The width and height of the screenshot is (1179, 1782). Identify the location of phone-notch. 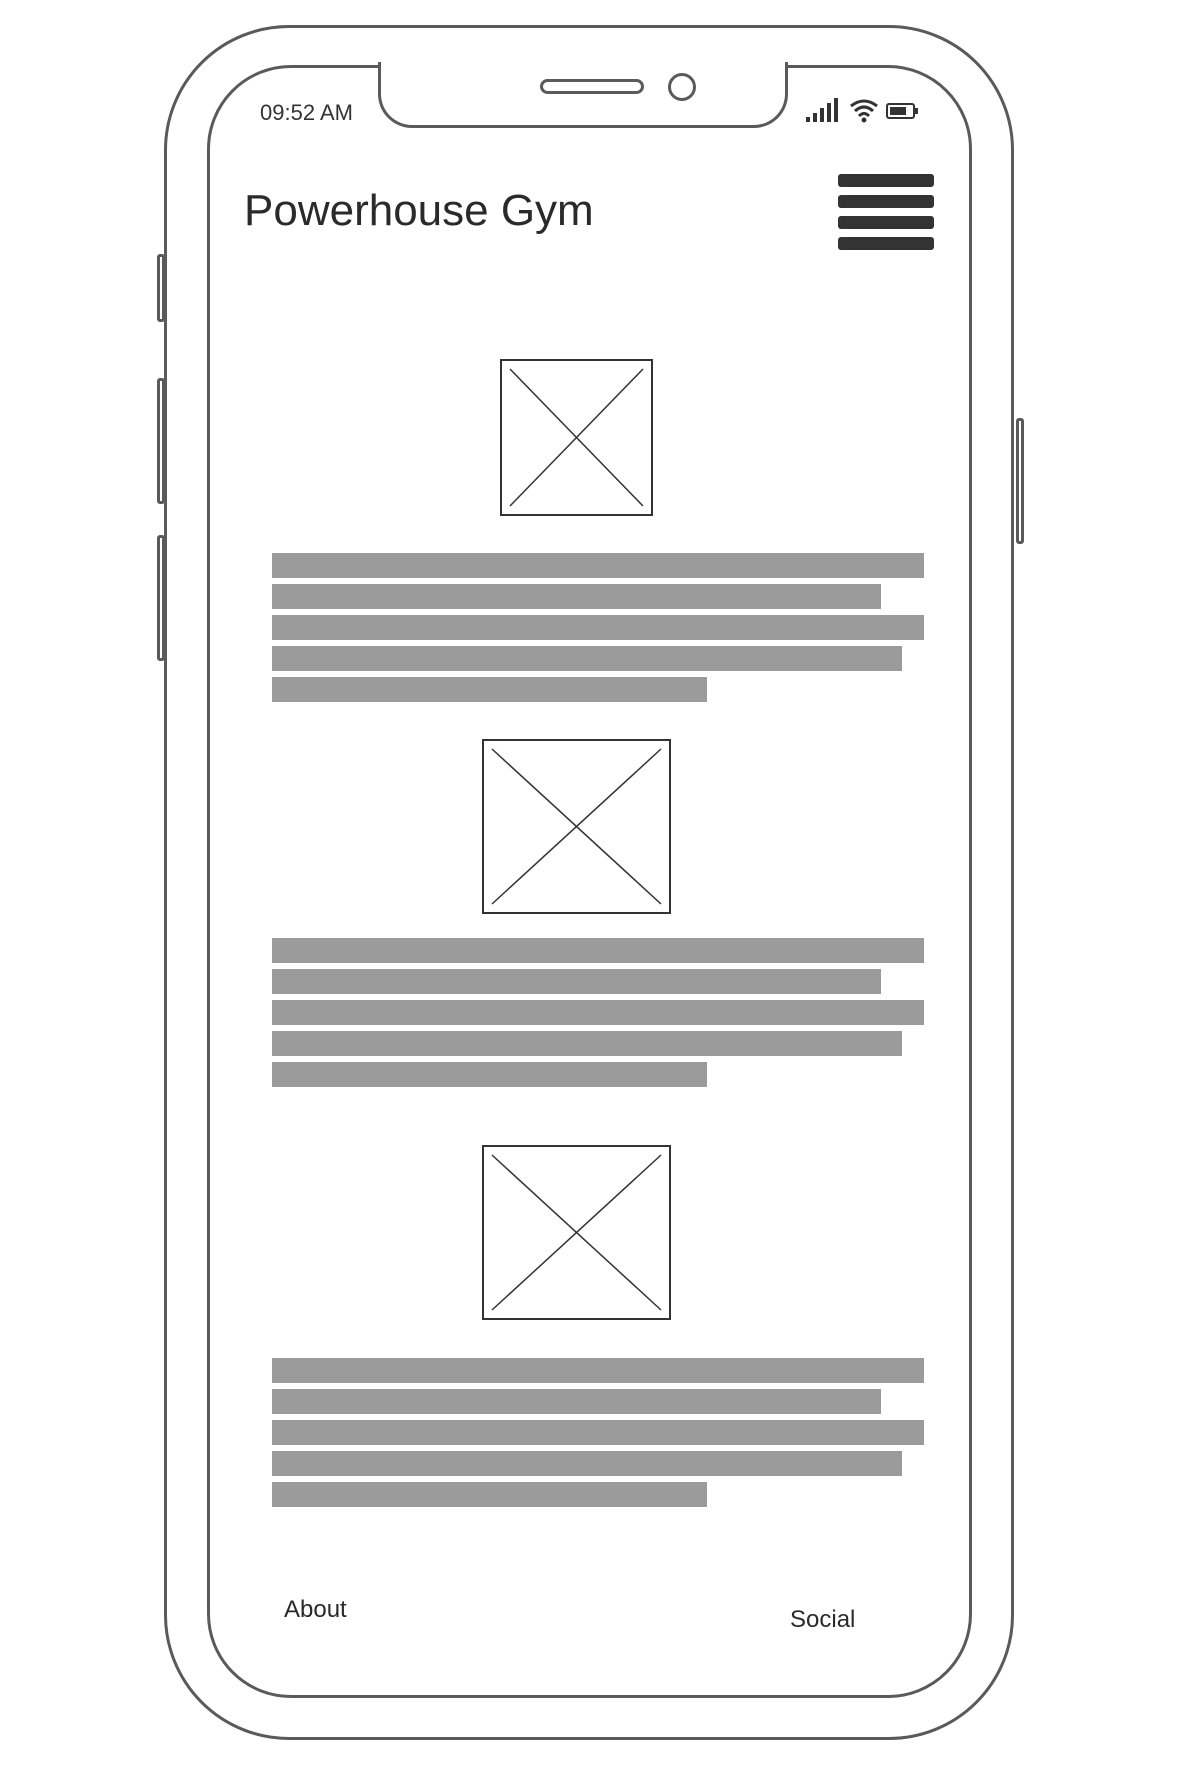
(583, 95).